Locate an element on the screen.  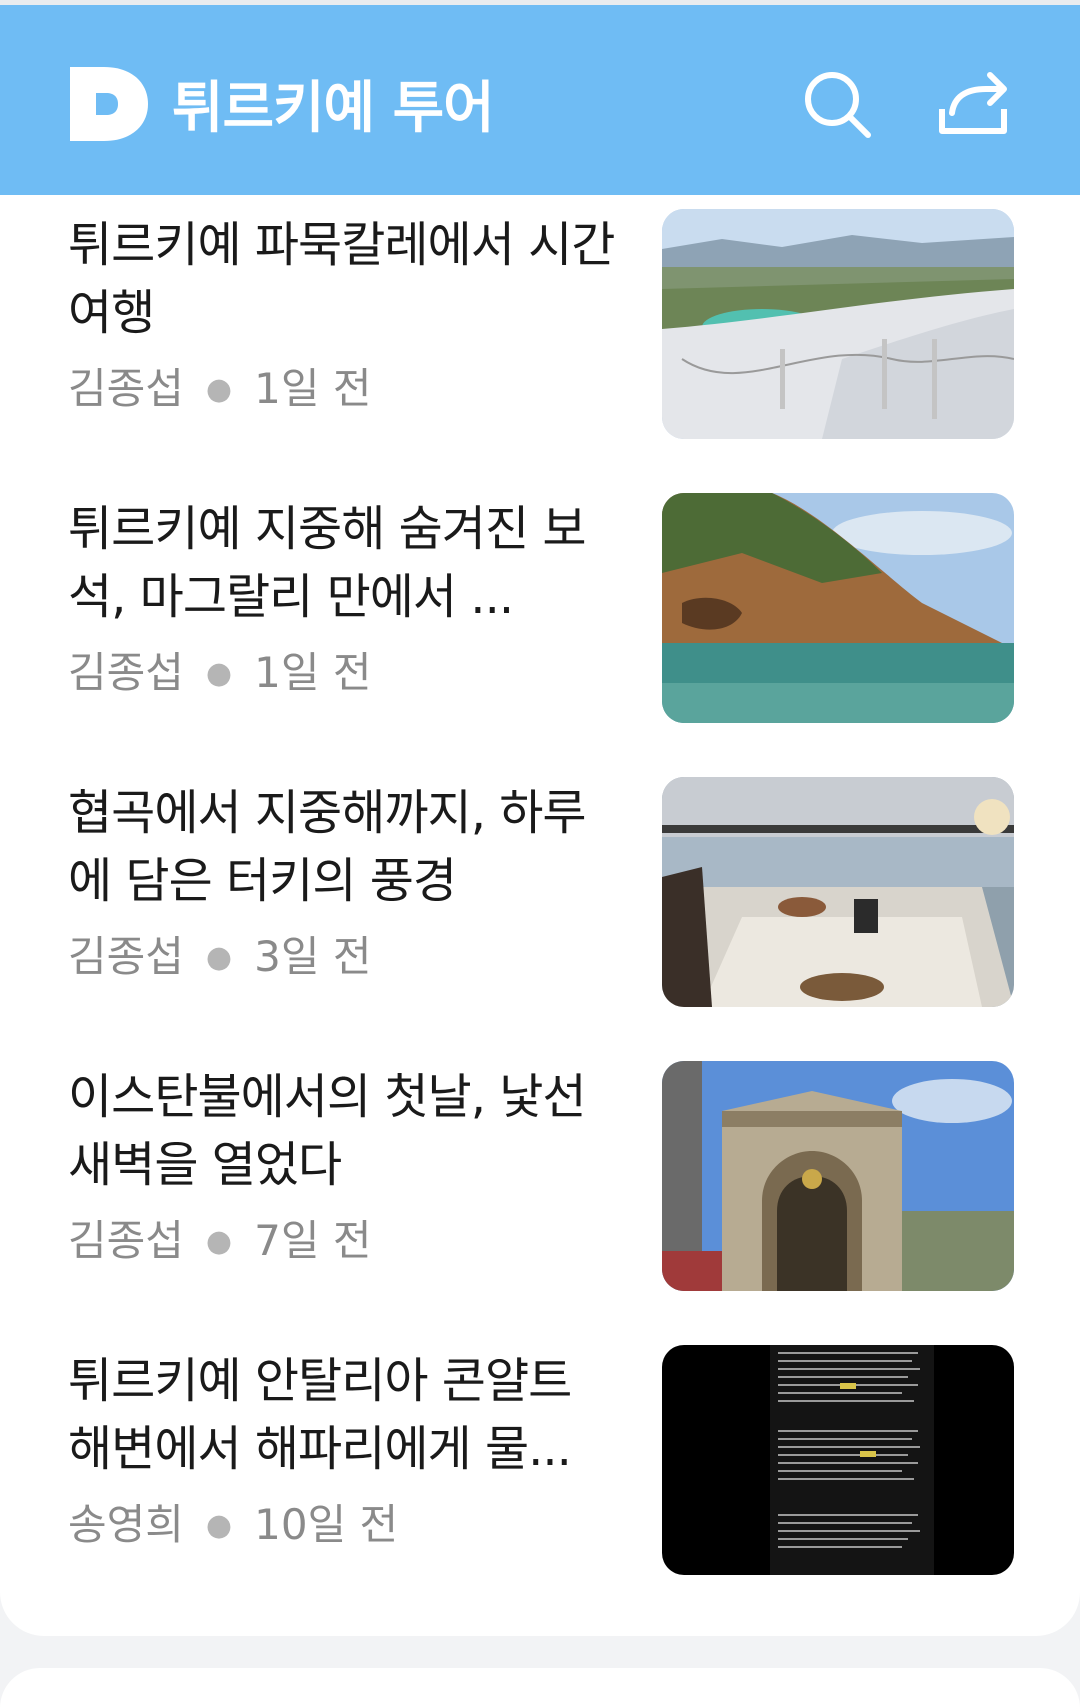
next-section-card is located at coordinates (540, 1688).